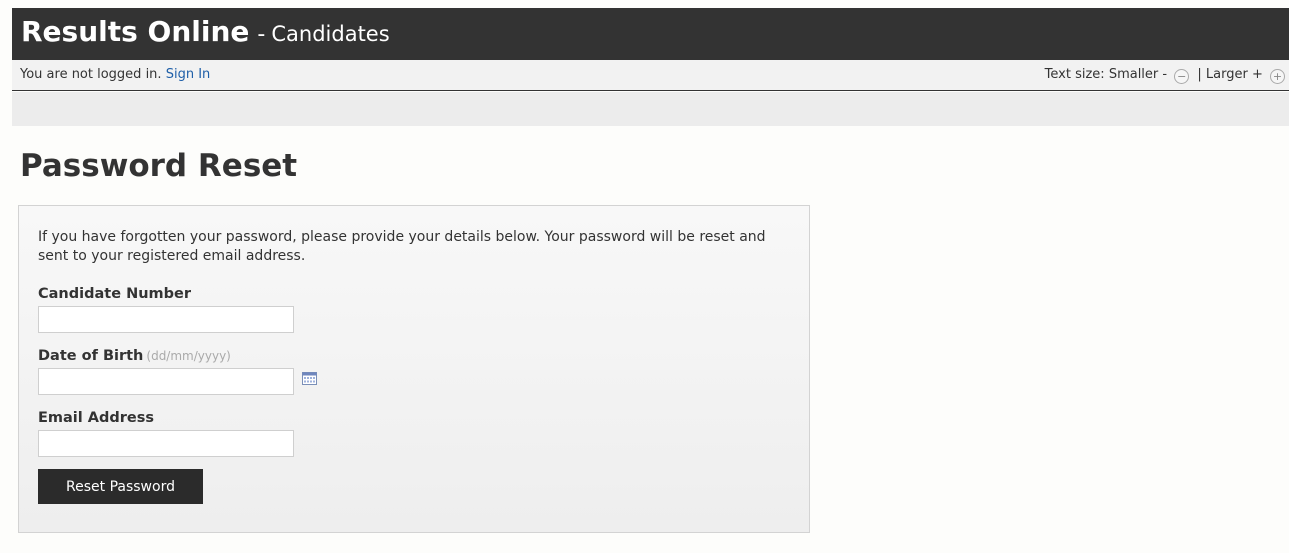 This screenshot has width=1289, height=553. What do you see at coordinates (166, 381) in the screenshot?
I see `date-of-birth-input` at bounding box center [166, 381].